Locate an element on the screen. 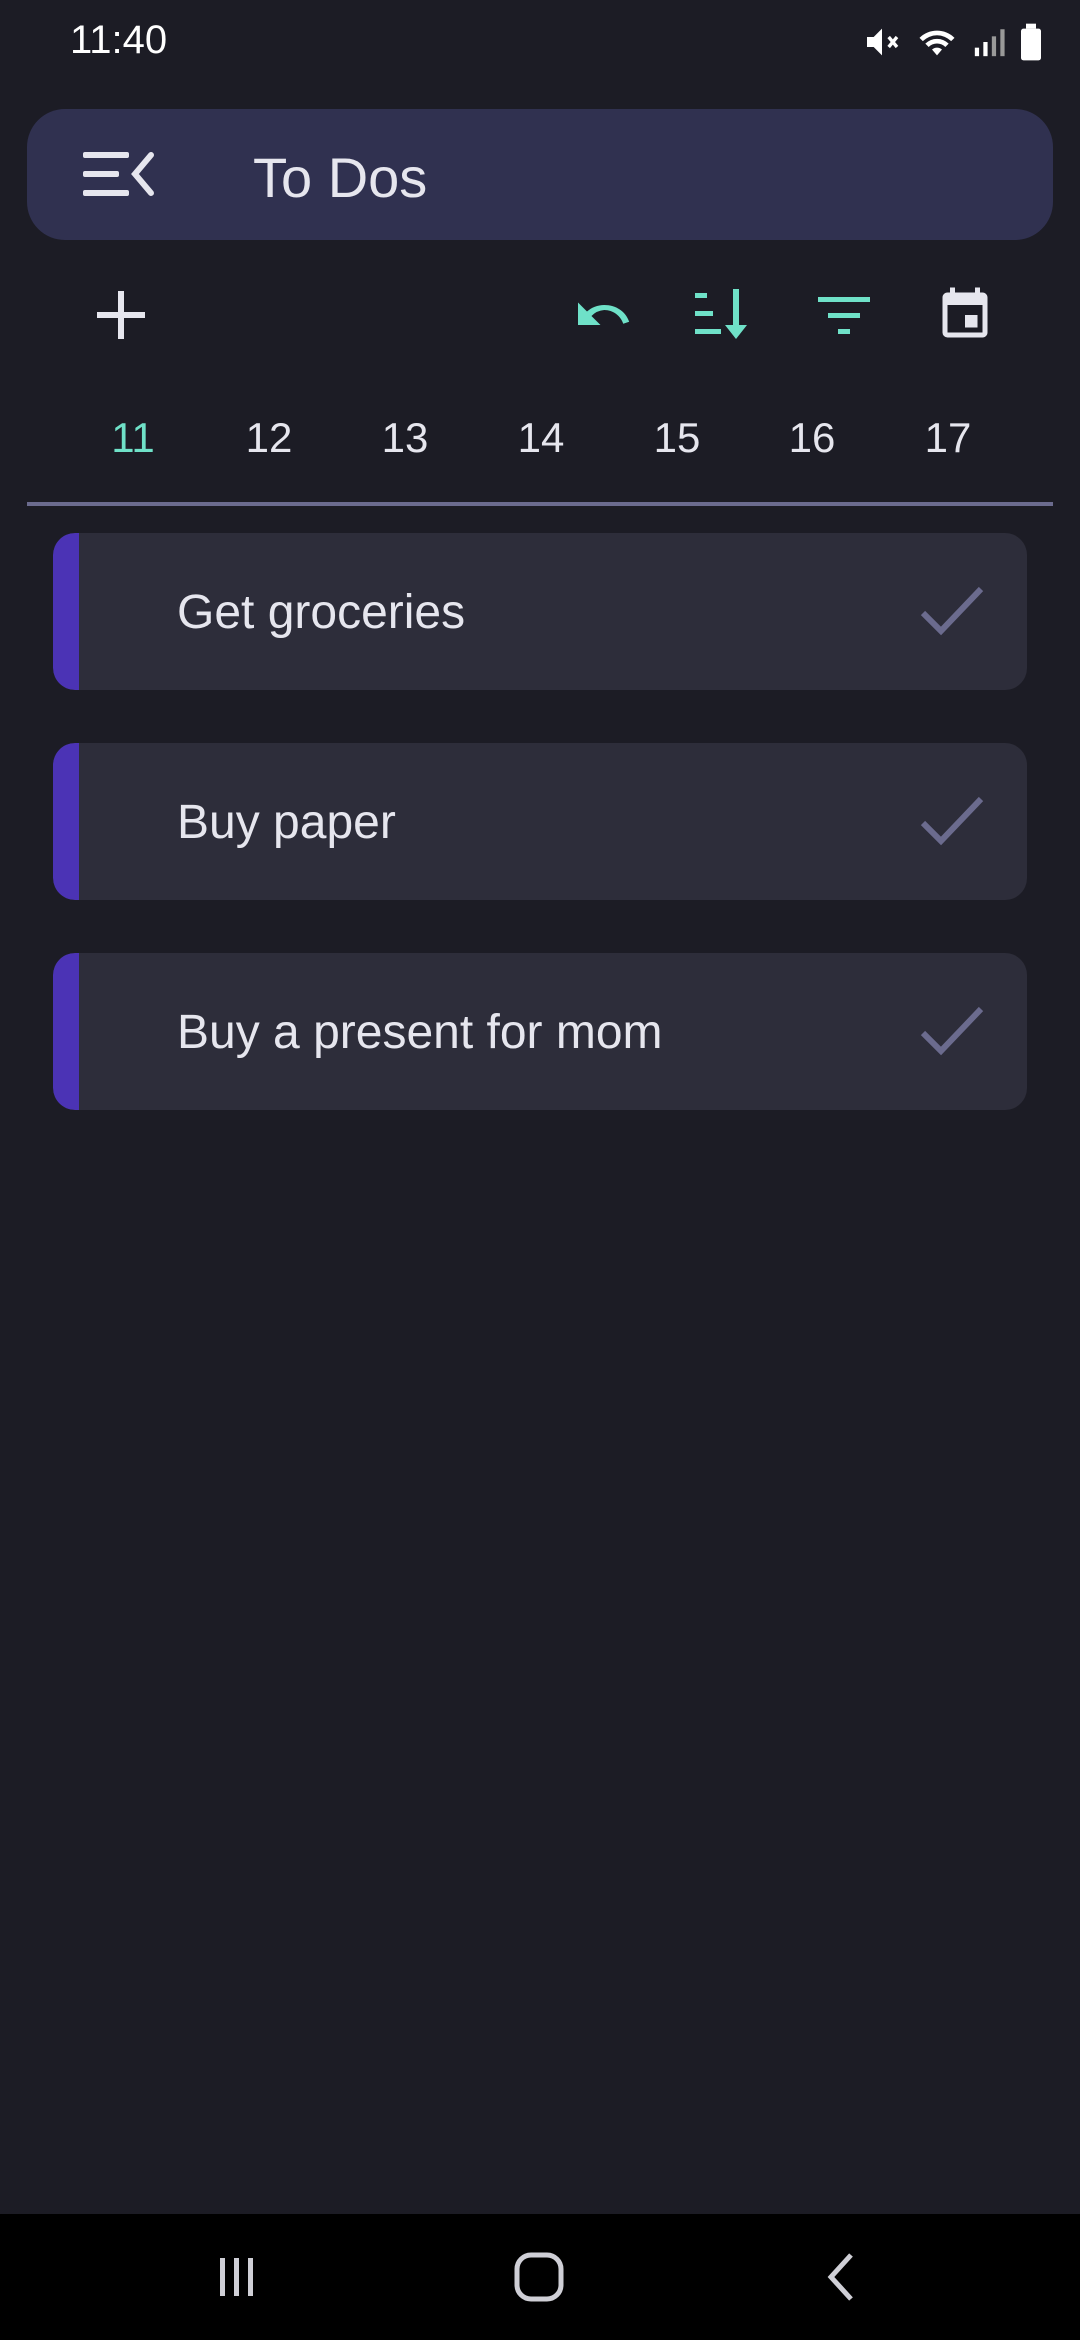 This screenshot has height=2340, width=1080. recents-icon is located at coordinates (236, 2277).